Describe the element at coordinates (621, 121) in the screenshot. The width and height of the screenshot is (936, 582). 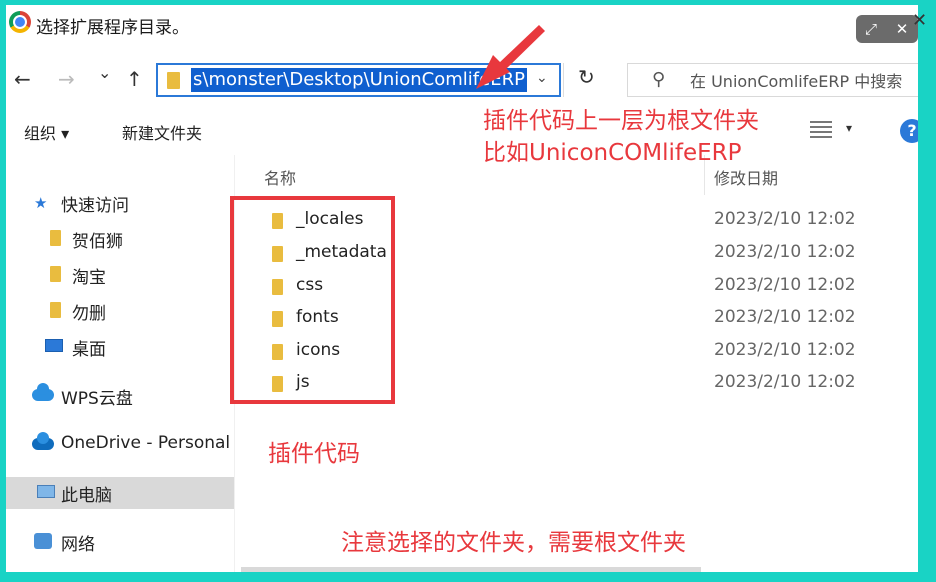
I see `annotation-root-folder-note: 插件代码上一层为根文件夹` at that location.